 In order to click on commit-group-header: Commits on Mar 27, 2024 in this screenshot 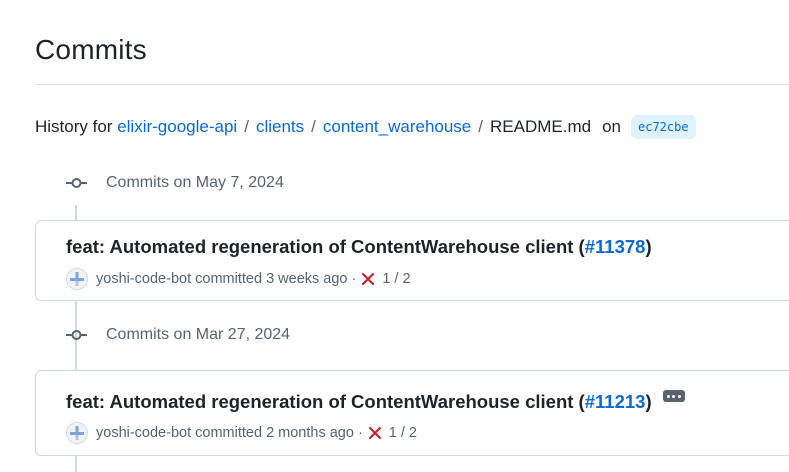, I will do `click(178, 335)`.